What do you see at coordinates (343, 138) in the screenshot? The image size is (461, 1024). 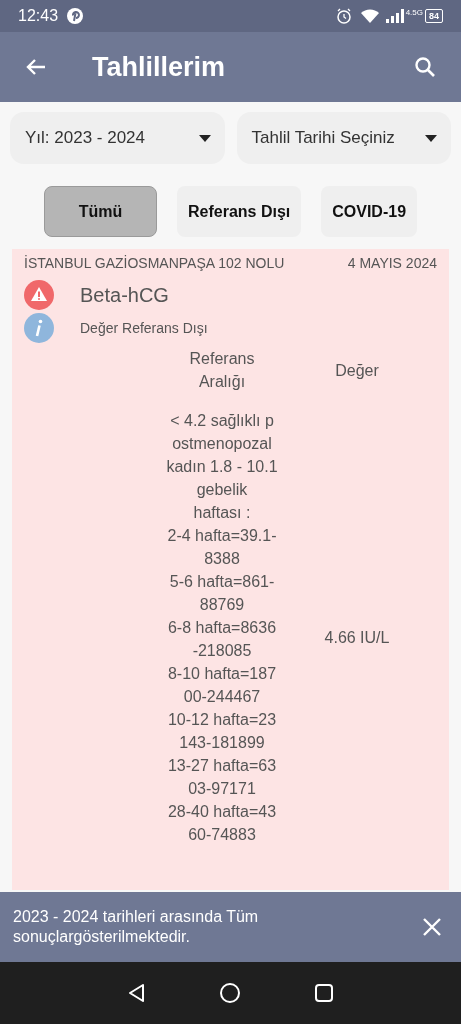 I see `dropdown: Tahlil Tarihi Seçiniz` at bounding box center [343, 138].